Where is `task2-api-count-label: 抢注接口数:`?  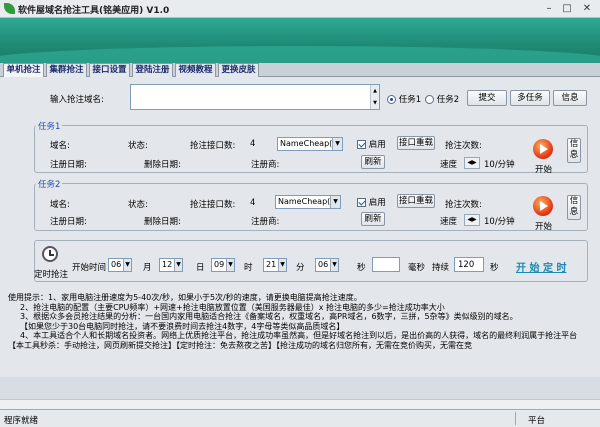 task2-api-count-label: 抢注接口数: is located at coordinates (213, 205).